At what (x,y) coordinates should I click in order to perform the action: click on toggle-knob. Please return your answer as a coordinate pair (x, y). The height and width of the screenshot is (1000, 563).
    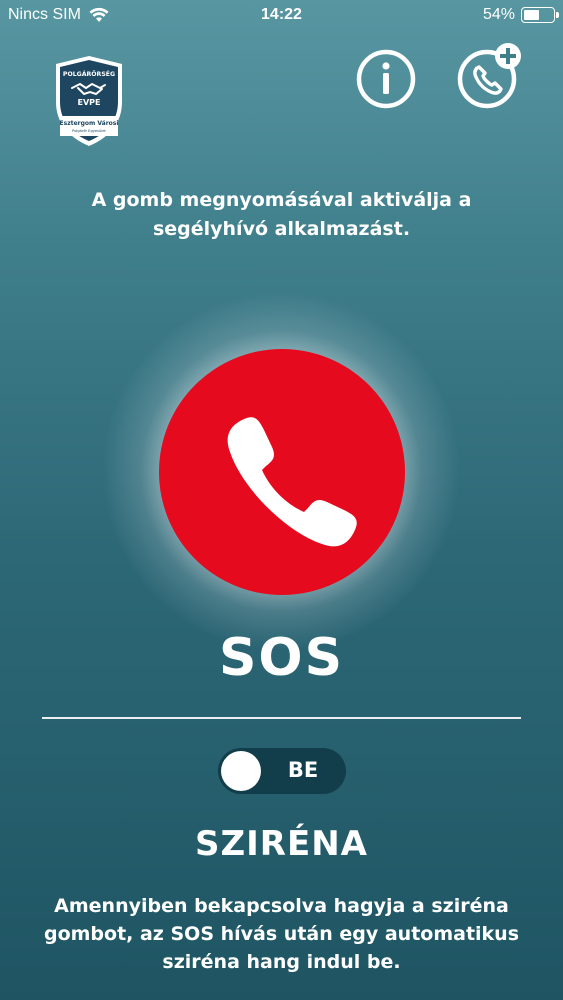
    Looking at the image, I should click on (241, 771).